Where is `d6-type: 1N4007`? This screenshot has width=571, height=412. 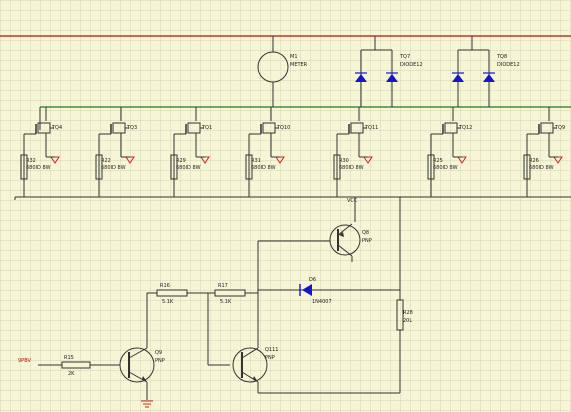 d6-type: 1N4007 is located at coordinates (322, 302).